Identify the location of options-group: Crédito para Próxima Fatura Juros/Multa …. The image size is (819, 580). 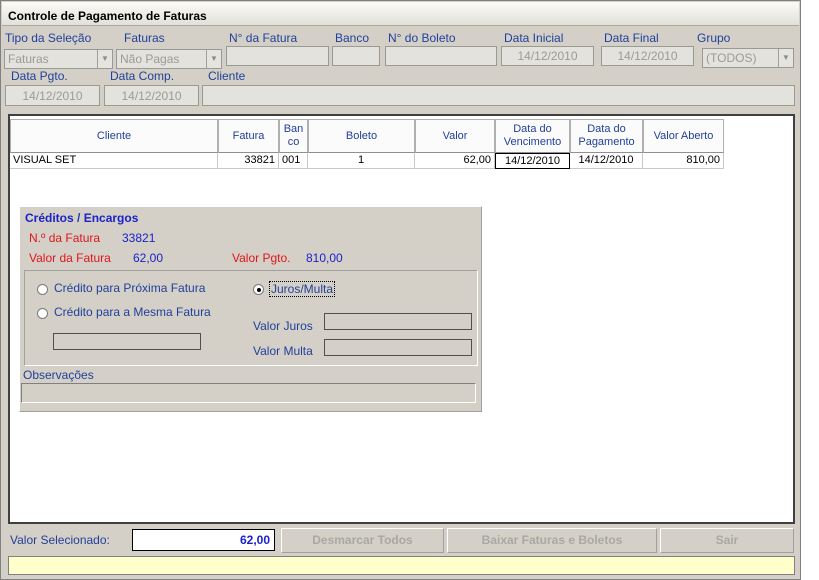
(251, 318).